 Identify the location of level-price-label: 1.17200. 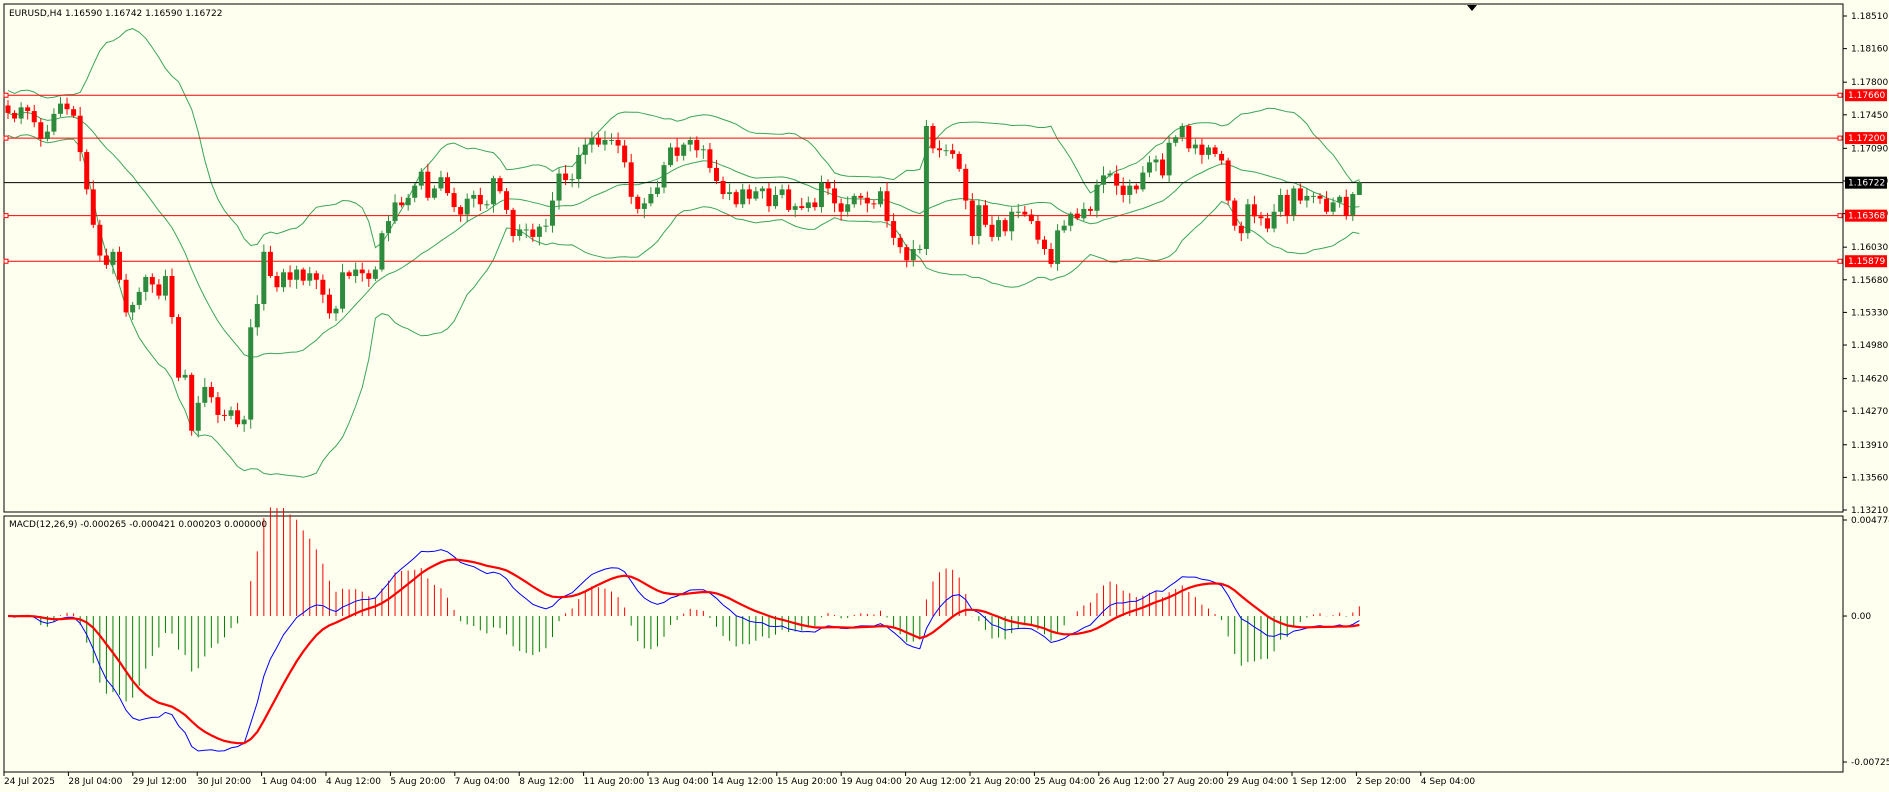
(1866, 139).